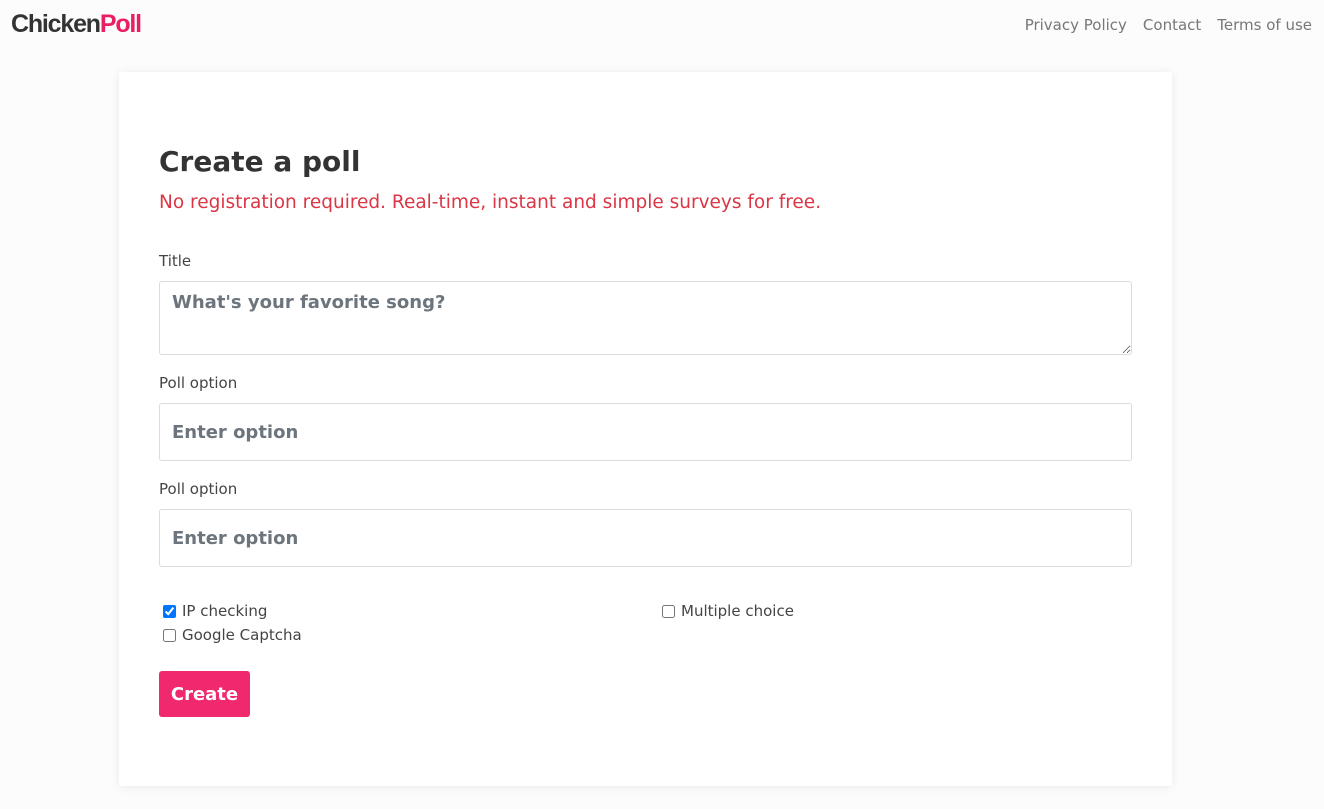  I want to click on ip-checking-option: IP checking, so click(215, 611).